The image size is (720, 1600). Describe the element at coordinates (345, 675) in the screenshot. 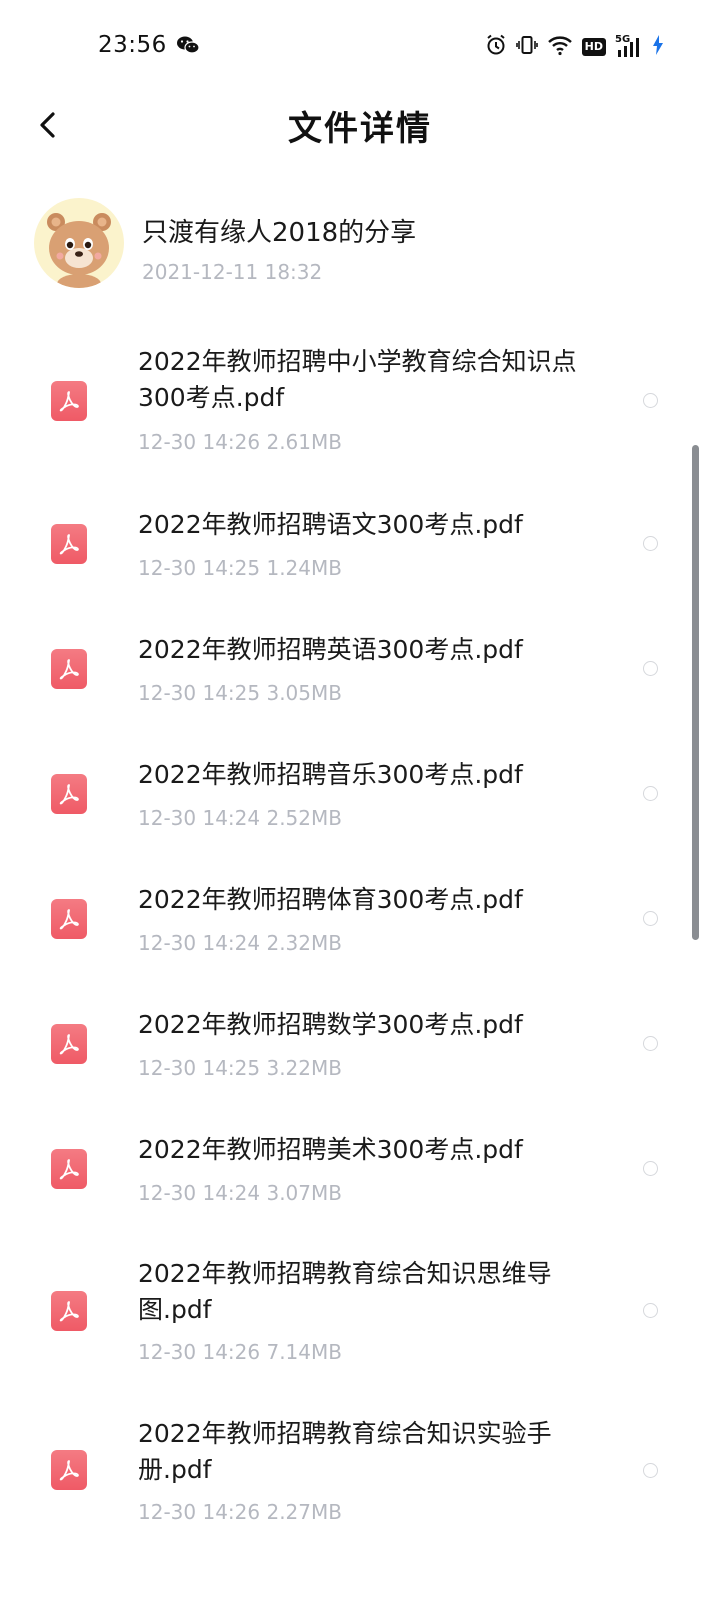

I see `file-row: 2022年教师招聘英语300考点.pdf 12-30 14:25 3.05MB` at that location.